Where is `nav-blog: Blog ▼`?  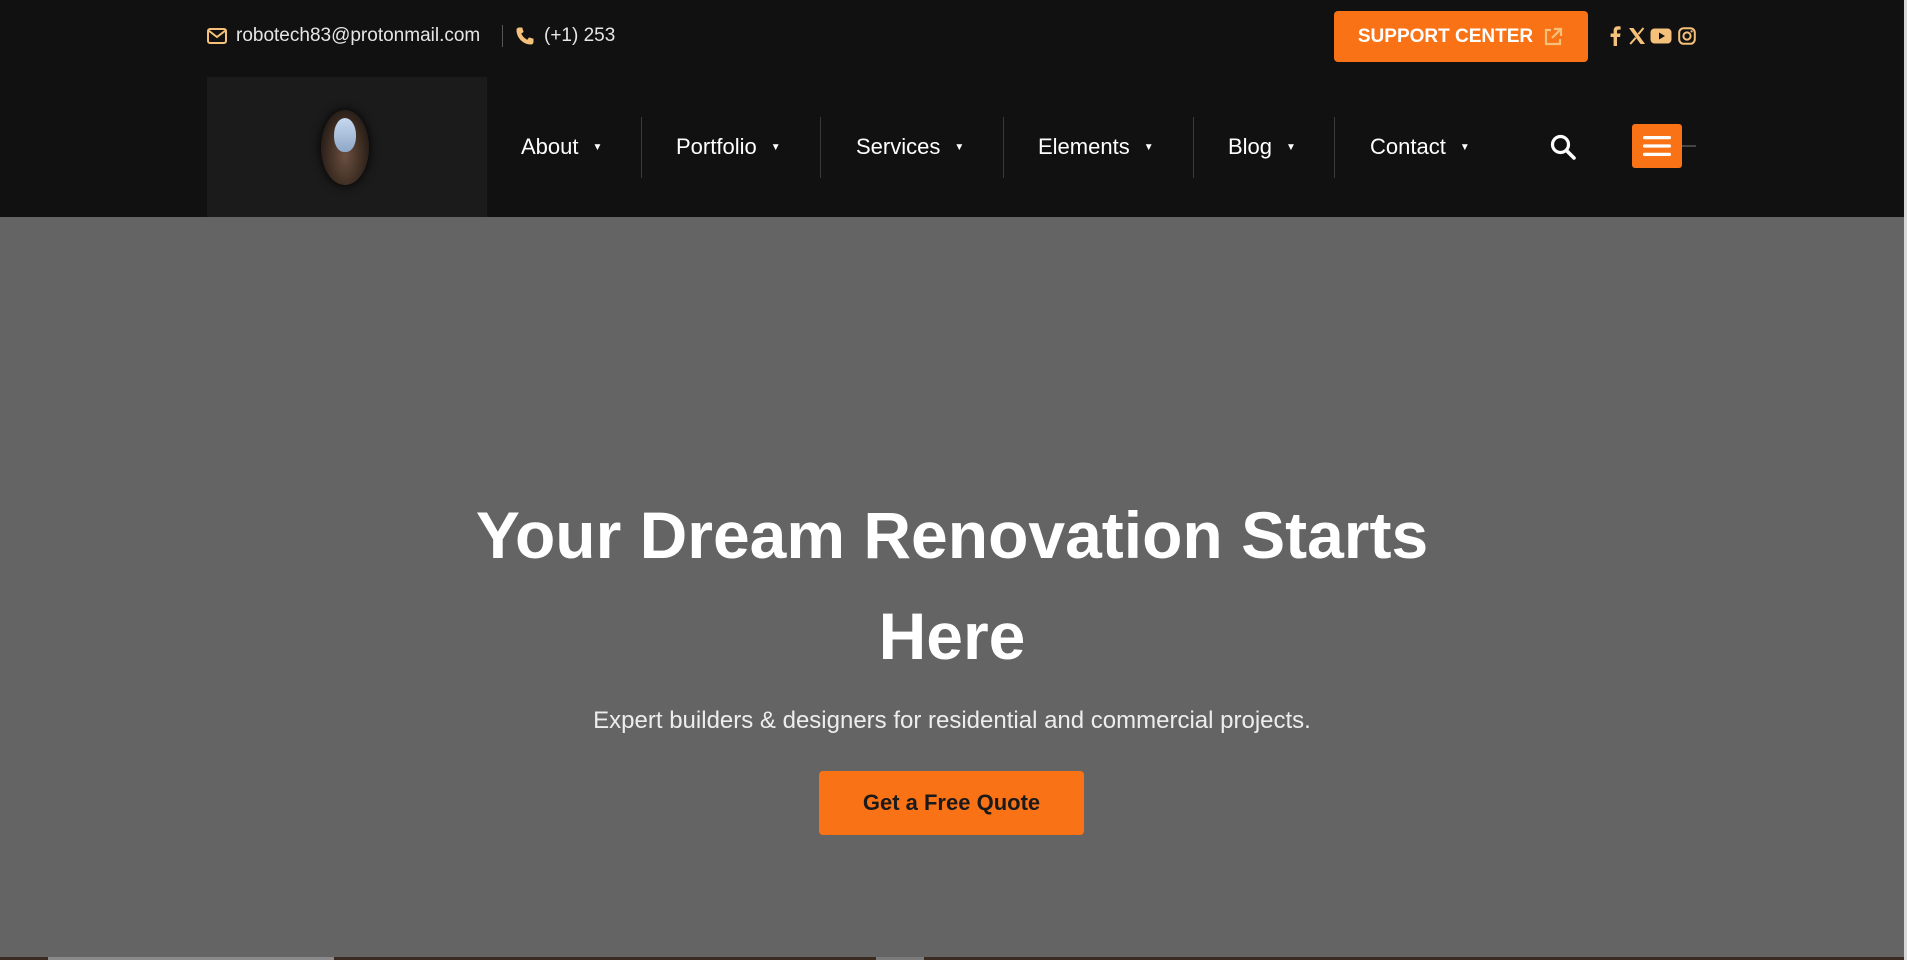
nav-blog: Blog ▼ is located at coordinates (1262, 147).